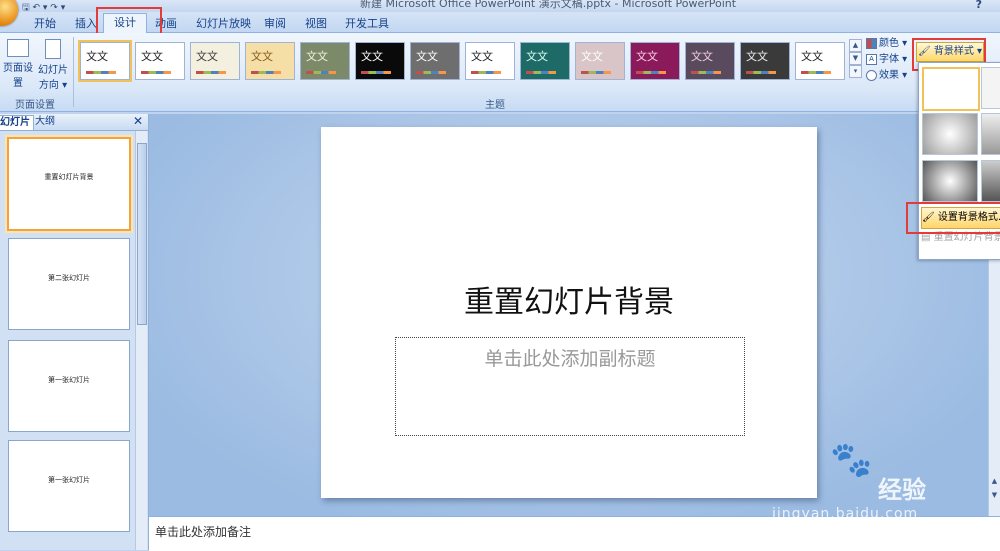 This screenshot has height=551, width=1000. What do you see at coordinates (893, 59) in the screenshot?
I see `fonts-label: 字体 ▾` at bounding box center [893, 59].